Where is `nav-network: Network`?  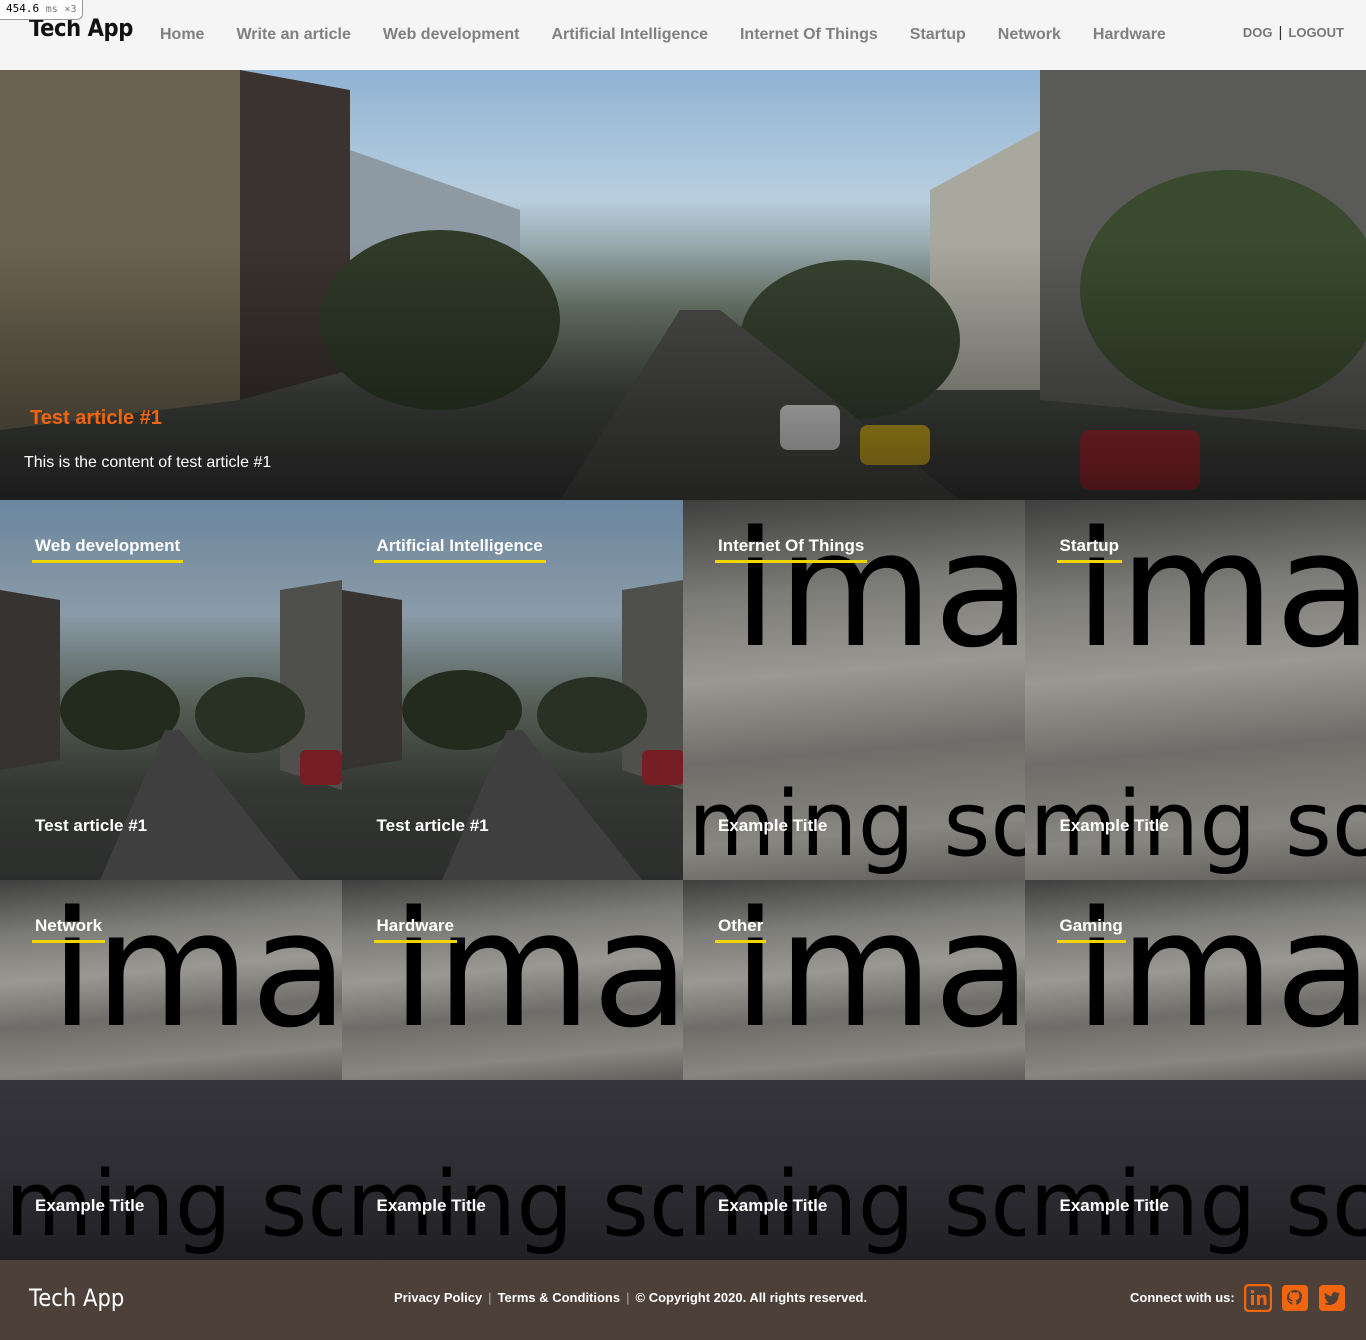 nav-network: Network is located at coordinates (1029, 35).